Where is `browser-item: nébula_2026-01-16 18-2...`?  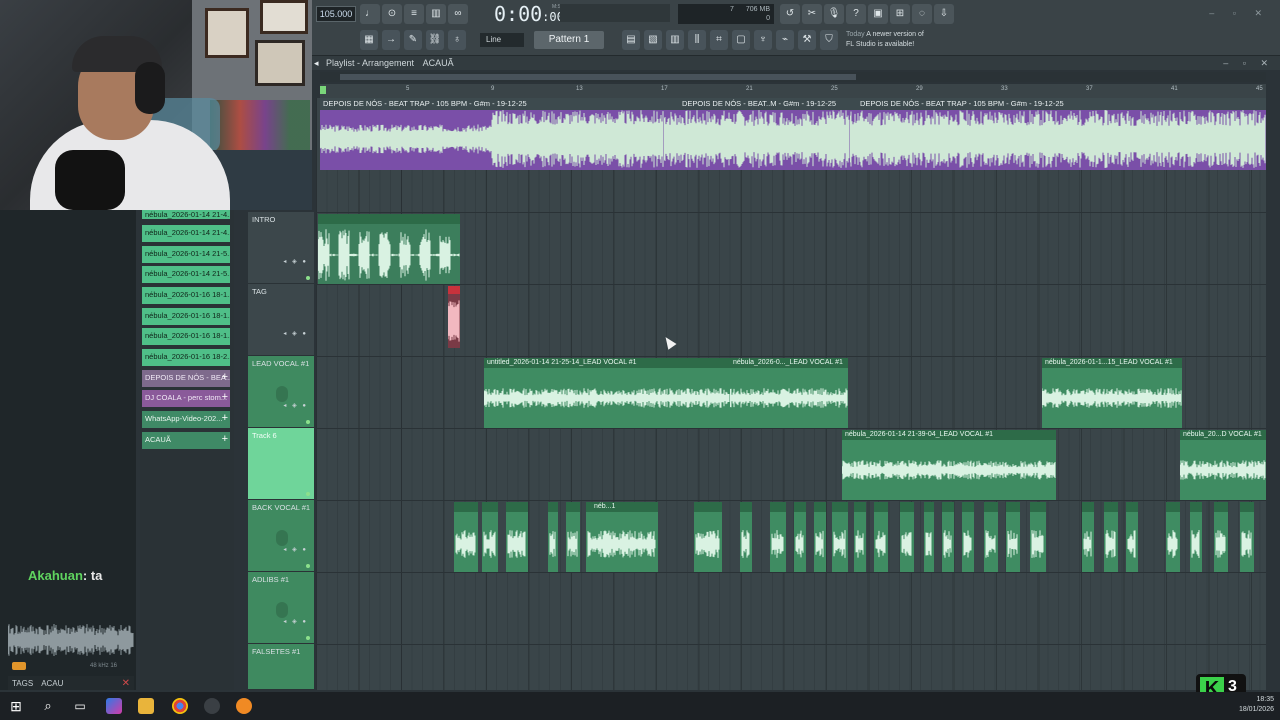 browser-item: nébula_2026-01-16 18-2... is located at coordinates (186, 357).